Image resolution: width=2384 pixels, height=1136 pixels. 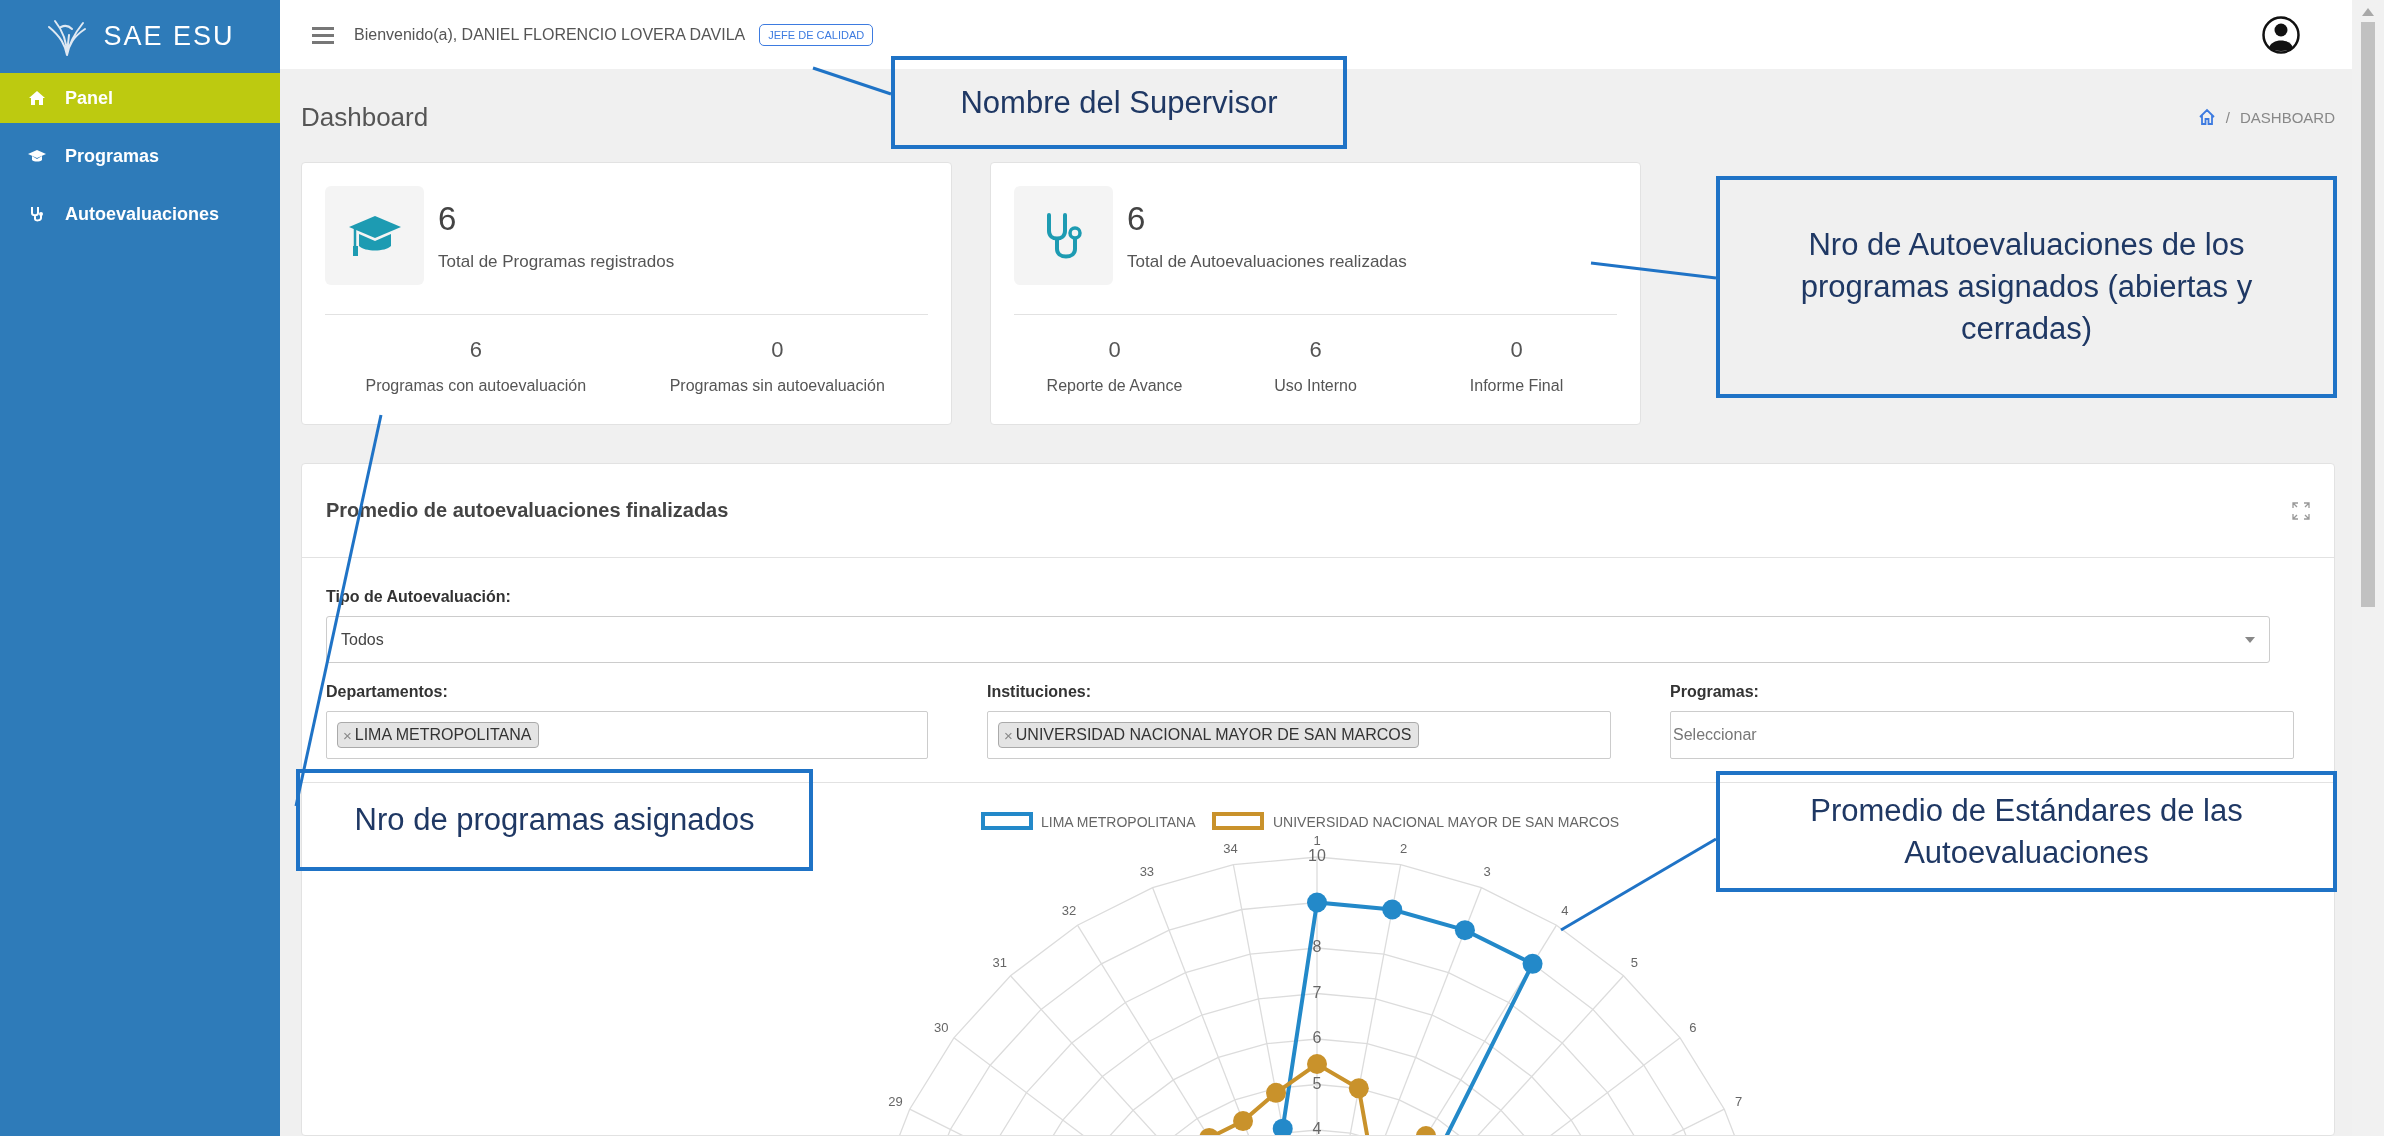 I want to click on filter-label: Departamentos:, so click(x=387, y=692).